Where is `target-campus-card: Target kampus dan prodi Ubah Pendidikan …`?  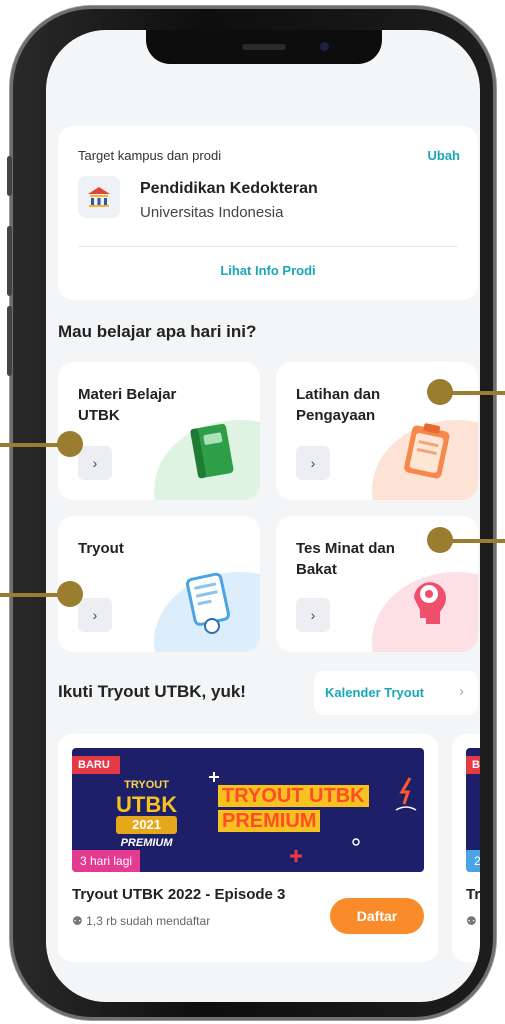
target-campus-card: Target kampus dan prodi Ubah Pendidikan … is located at coordinates (268, 213).